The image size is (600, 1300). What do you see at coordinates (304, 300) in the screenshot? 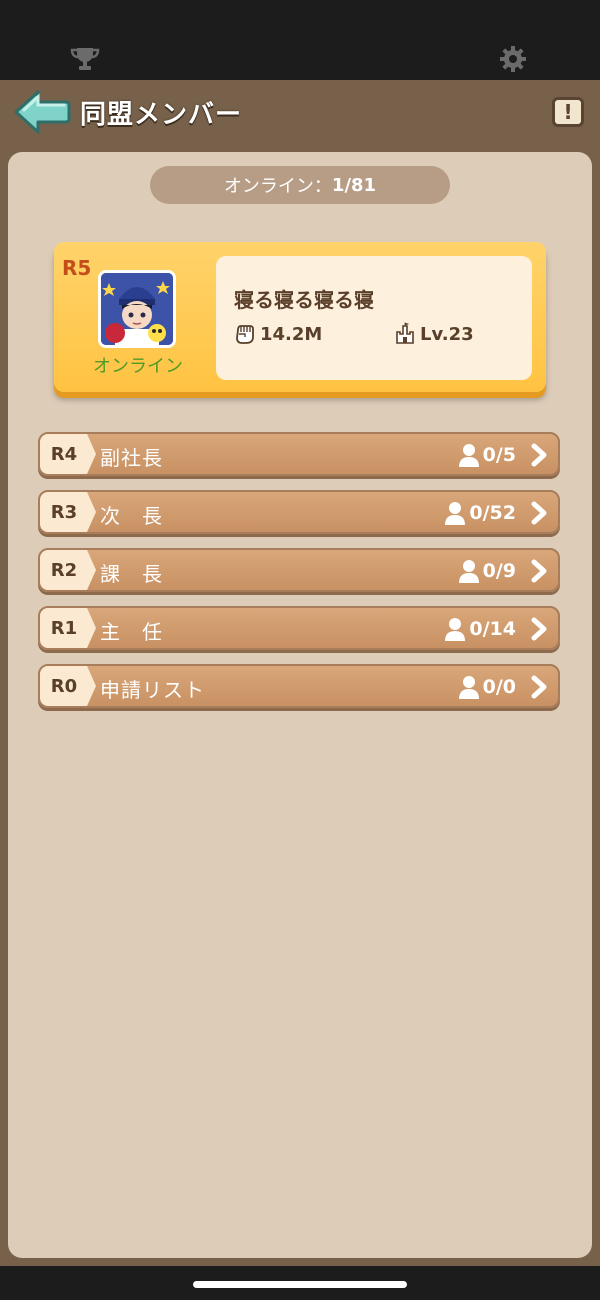
I see `leader-name: 寝る寝る寝る寝` at bounding box center [304, 300].